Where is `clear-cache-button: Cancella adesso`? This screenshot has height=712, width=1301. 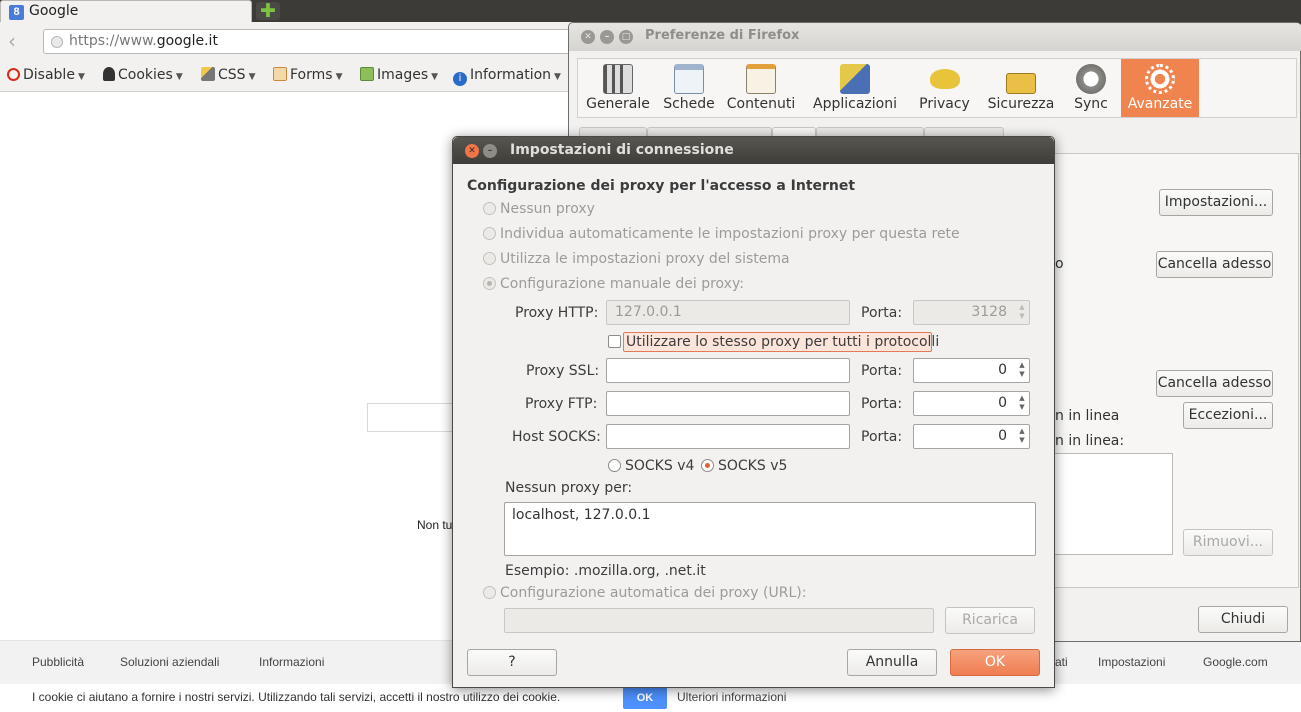 clear-cache-button: Cancella adesso is located at coordinates (1214, 264).